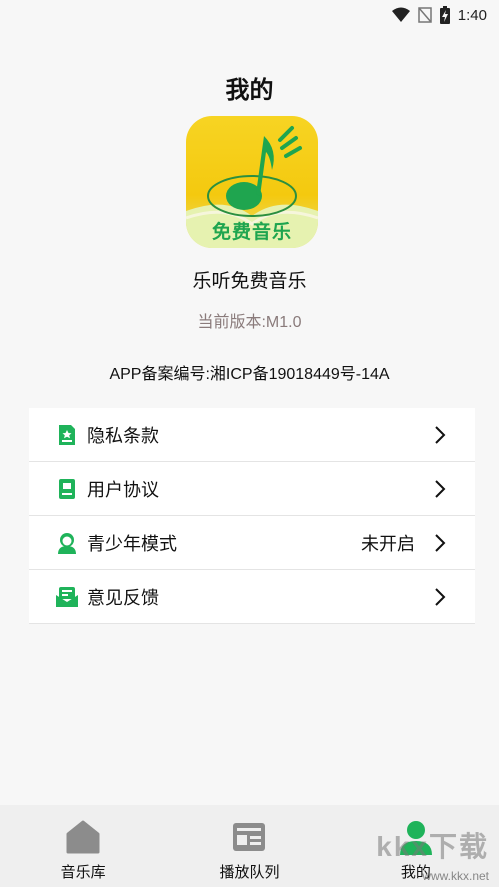 The height and width of the screenshot is (887, 499). Describe the element at coordinates (83, 837) in the screenshot. I see `home-icon` at that location.